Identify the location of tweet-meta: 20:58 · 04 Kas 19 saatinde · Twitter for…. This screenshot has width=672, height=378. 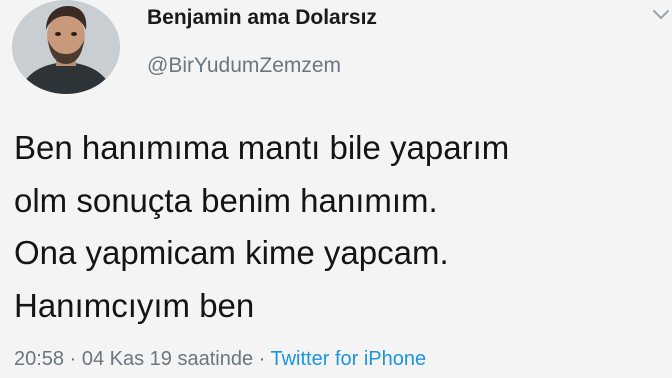
(220, 359).